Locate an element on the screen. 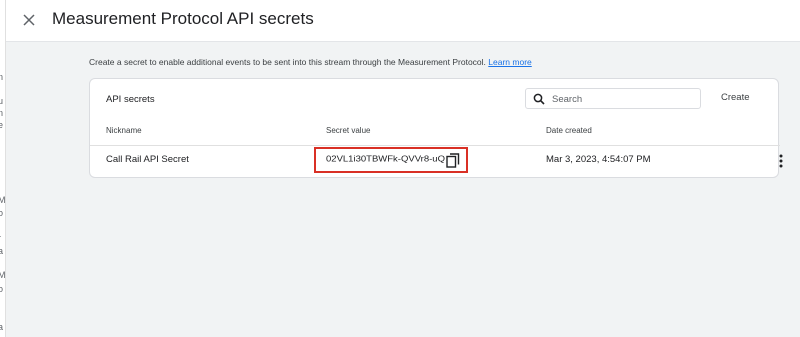 The image size is (800, 337). card-title: API secrets is located at coordinates (130, 99).